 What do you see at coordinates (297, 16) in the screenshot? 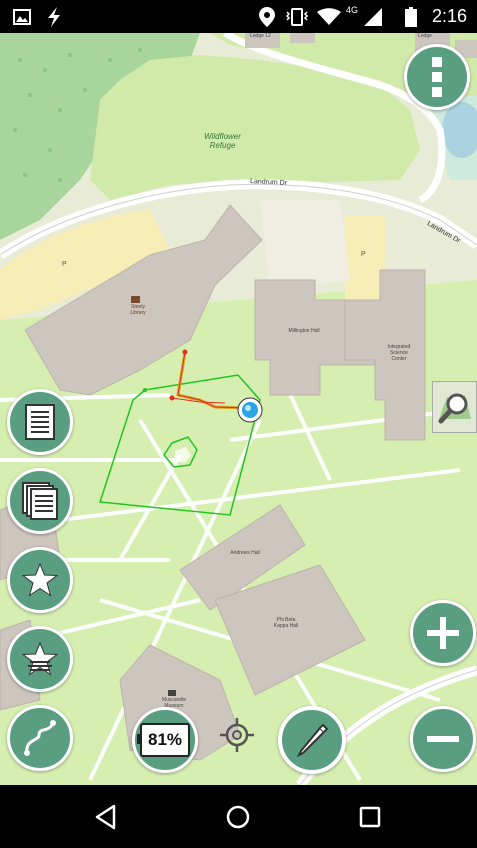
I see `vibrate-icon` at bounding box center [297, 16].